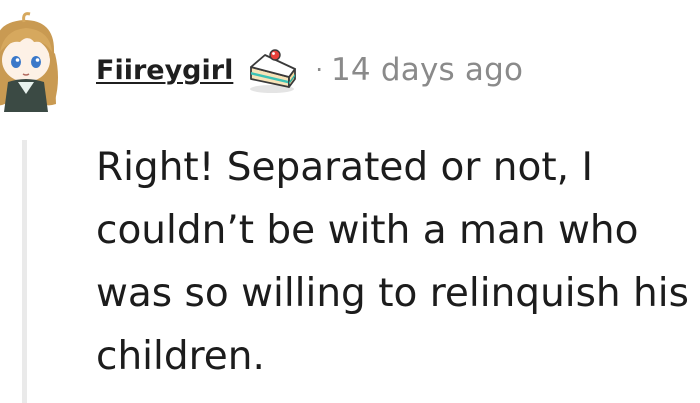 The height and width of the screenshot is (403, 700). I want to click on timestamp: 14 days ago, so click(427, 70).